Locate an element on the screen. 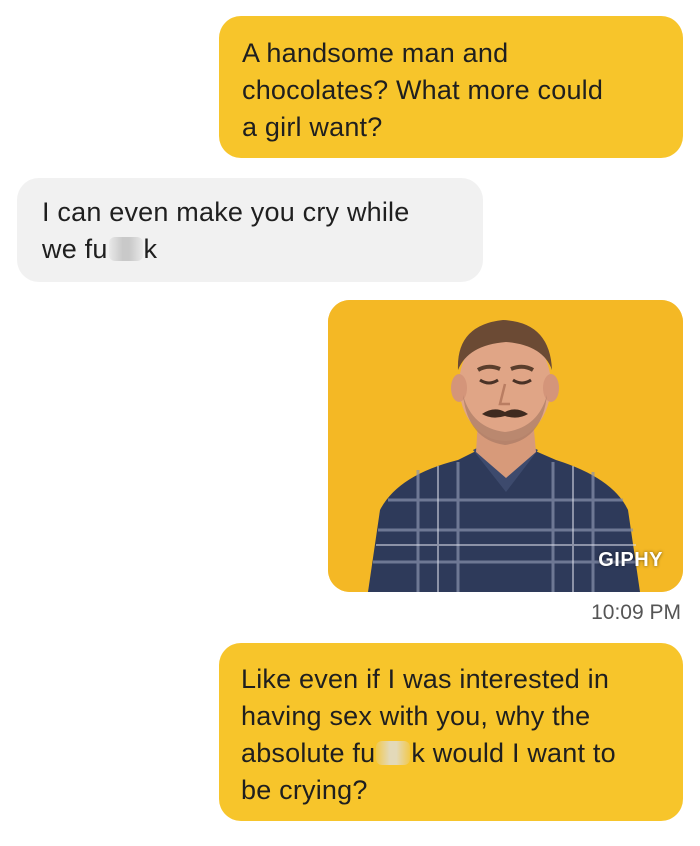 The height and width of the screenshot is (846, 700). message-text-line: I can even make you cry while is located at coordinates (226, 212).